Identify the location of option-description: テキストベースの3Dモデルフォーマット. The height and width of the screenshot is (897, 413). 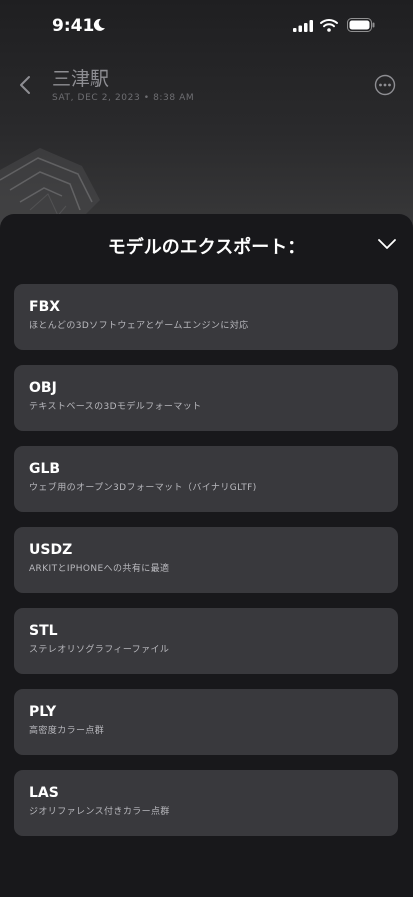
(115, 407).